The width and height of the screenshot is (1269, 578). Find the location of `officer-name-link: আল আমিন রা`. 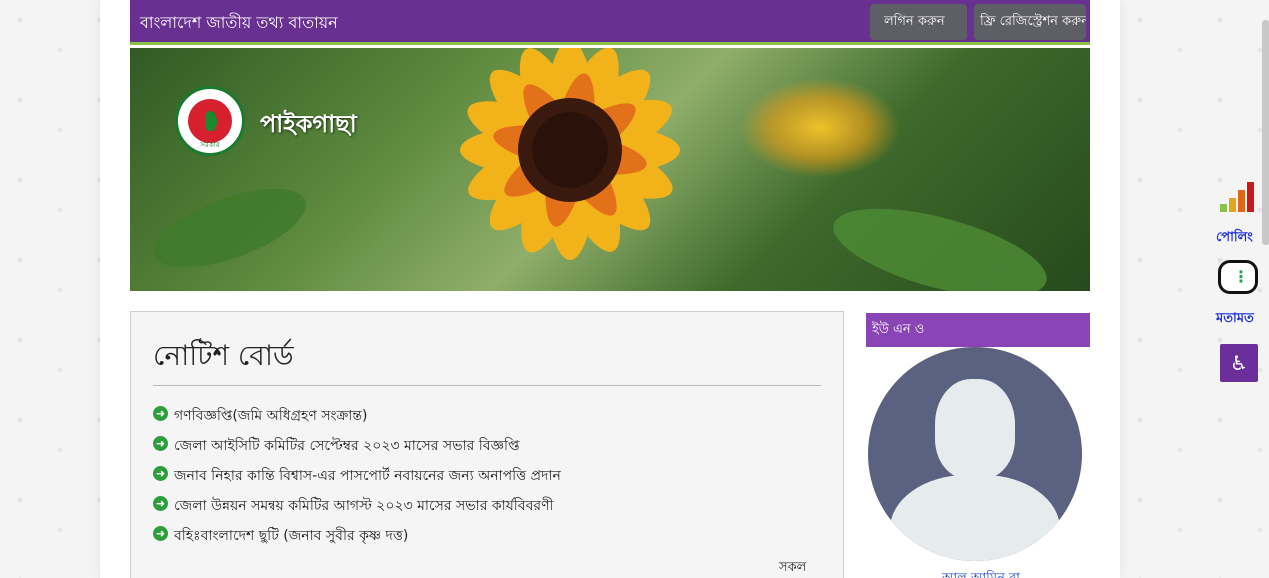

officer-name-link: আল আমিন রা is located at coordinates (981, 573).